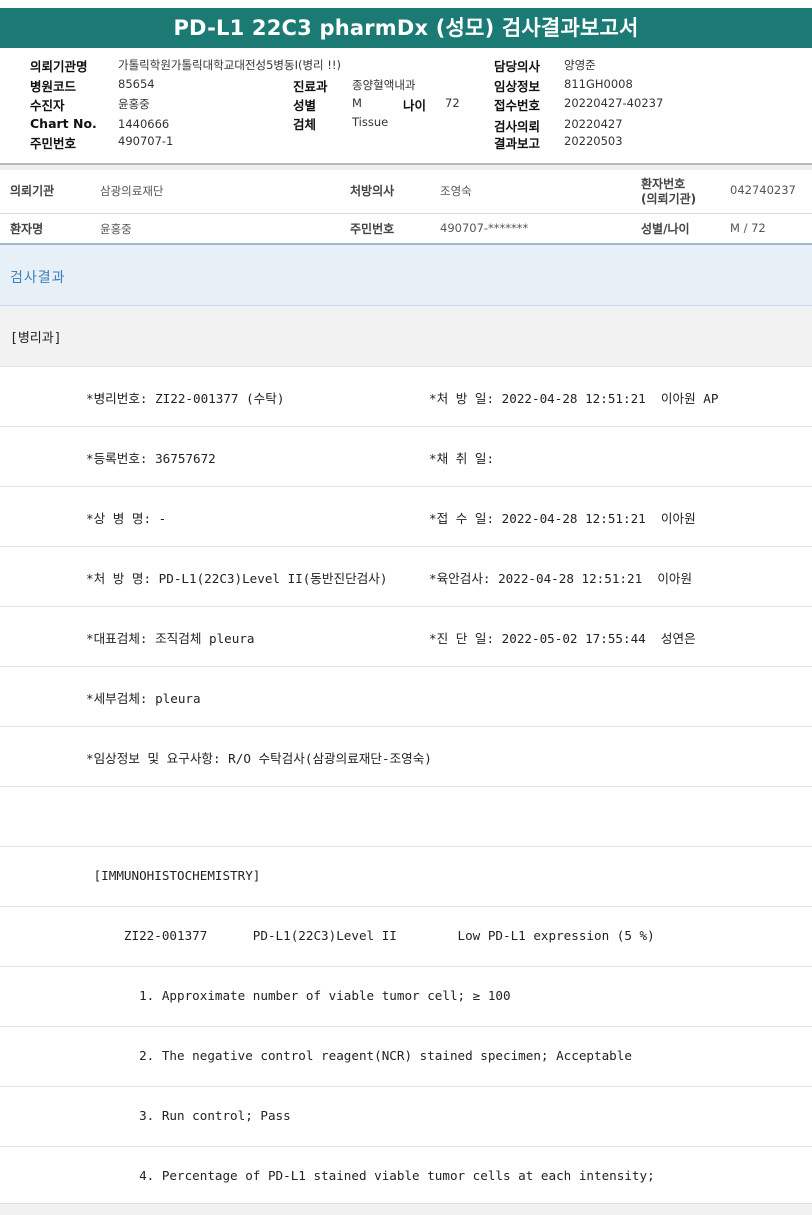 The height and width of the screenshot is (1215, 812). What do you see at coordinates (146, 141) in the screenshot?
I see `header-value-rrn: 490707-1` at bounding box center [146, 141].